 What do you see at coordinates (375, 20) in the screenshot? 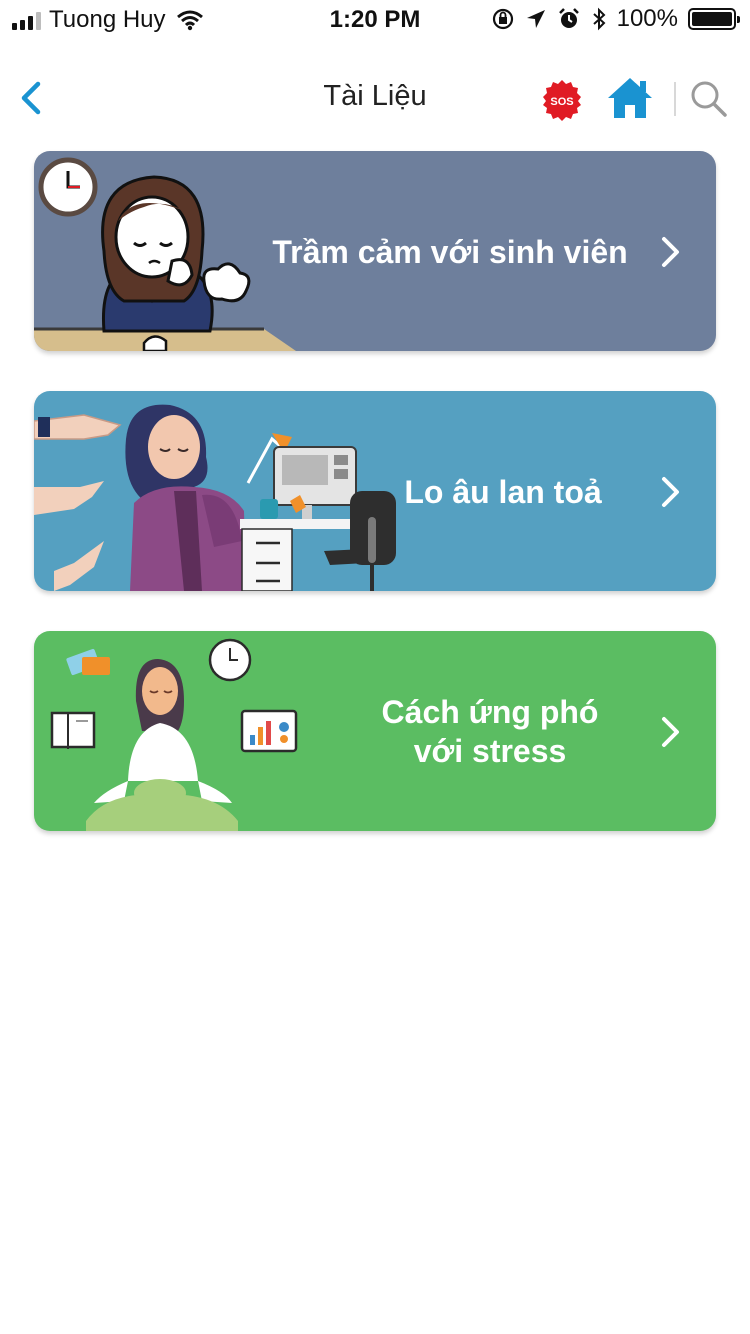
I see `status-bar: Tuong Huy 1:20 PM 100%` at bounding box center [375, 20].